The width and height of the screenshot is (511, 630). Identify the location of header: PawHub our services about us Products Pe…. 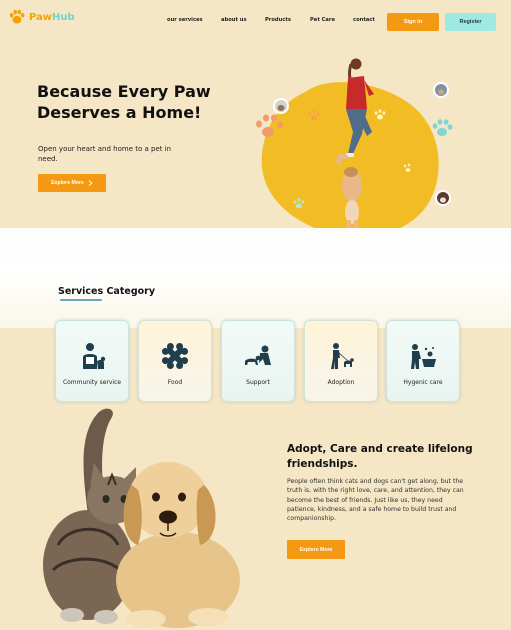
(255, 22).